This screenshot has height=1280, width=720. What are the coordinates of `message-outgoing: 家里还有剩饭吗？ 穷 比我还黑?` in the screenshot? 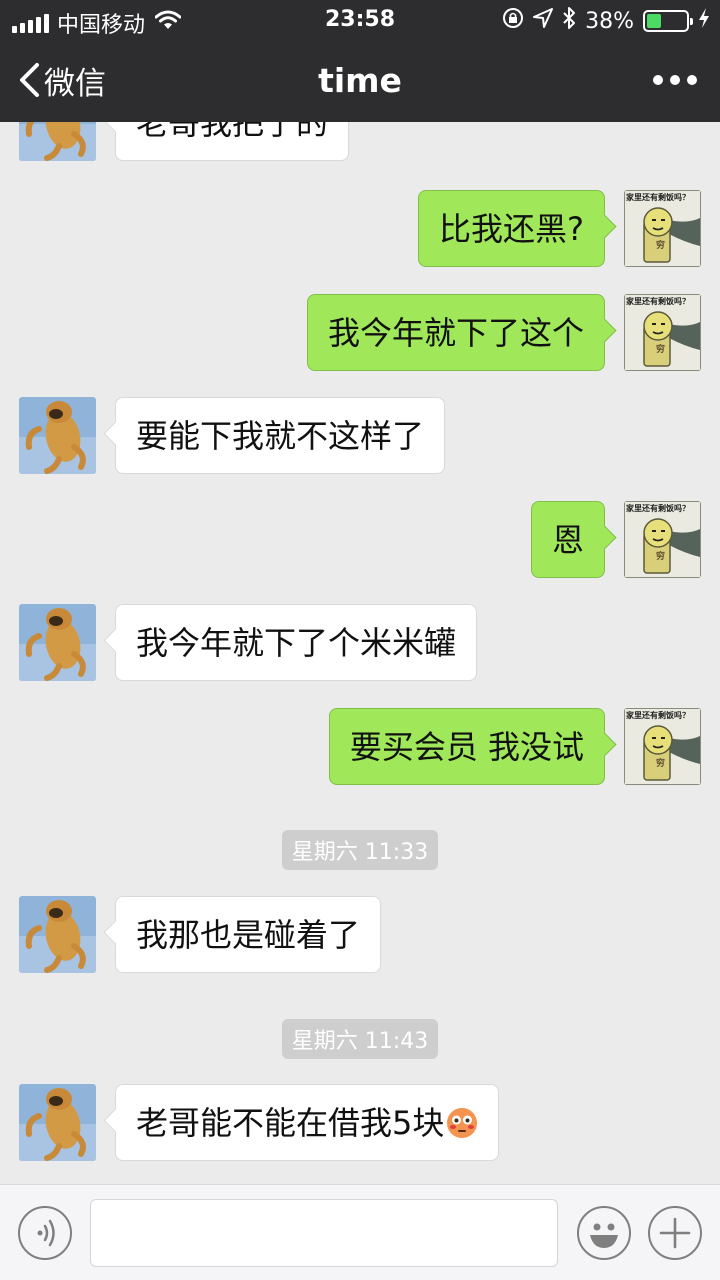 It's located at (360, 229).